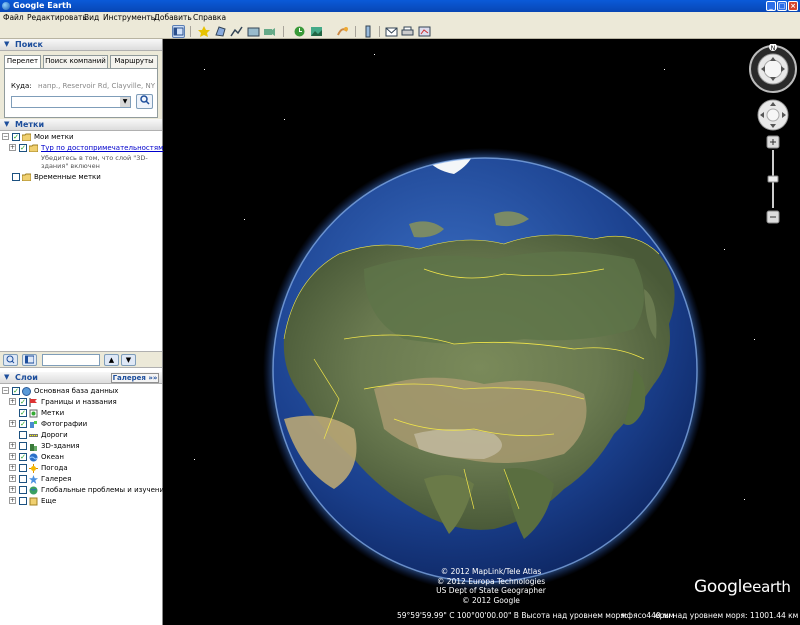  Describe the element at coordinates (16, 177) in the screenshot. I see `temporary-places-checkbox` at that location.